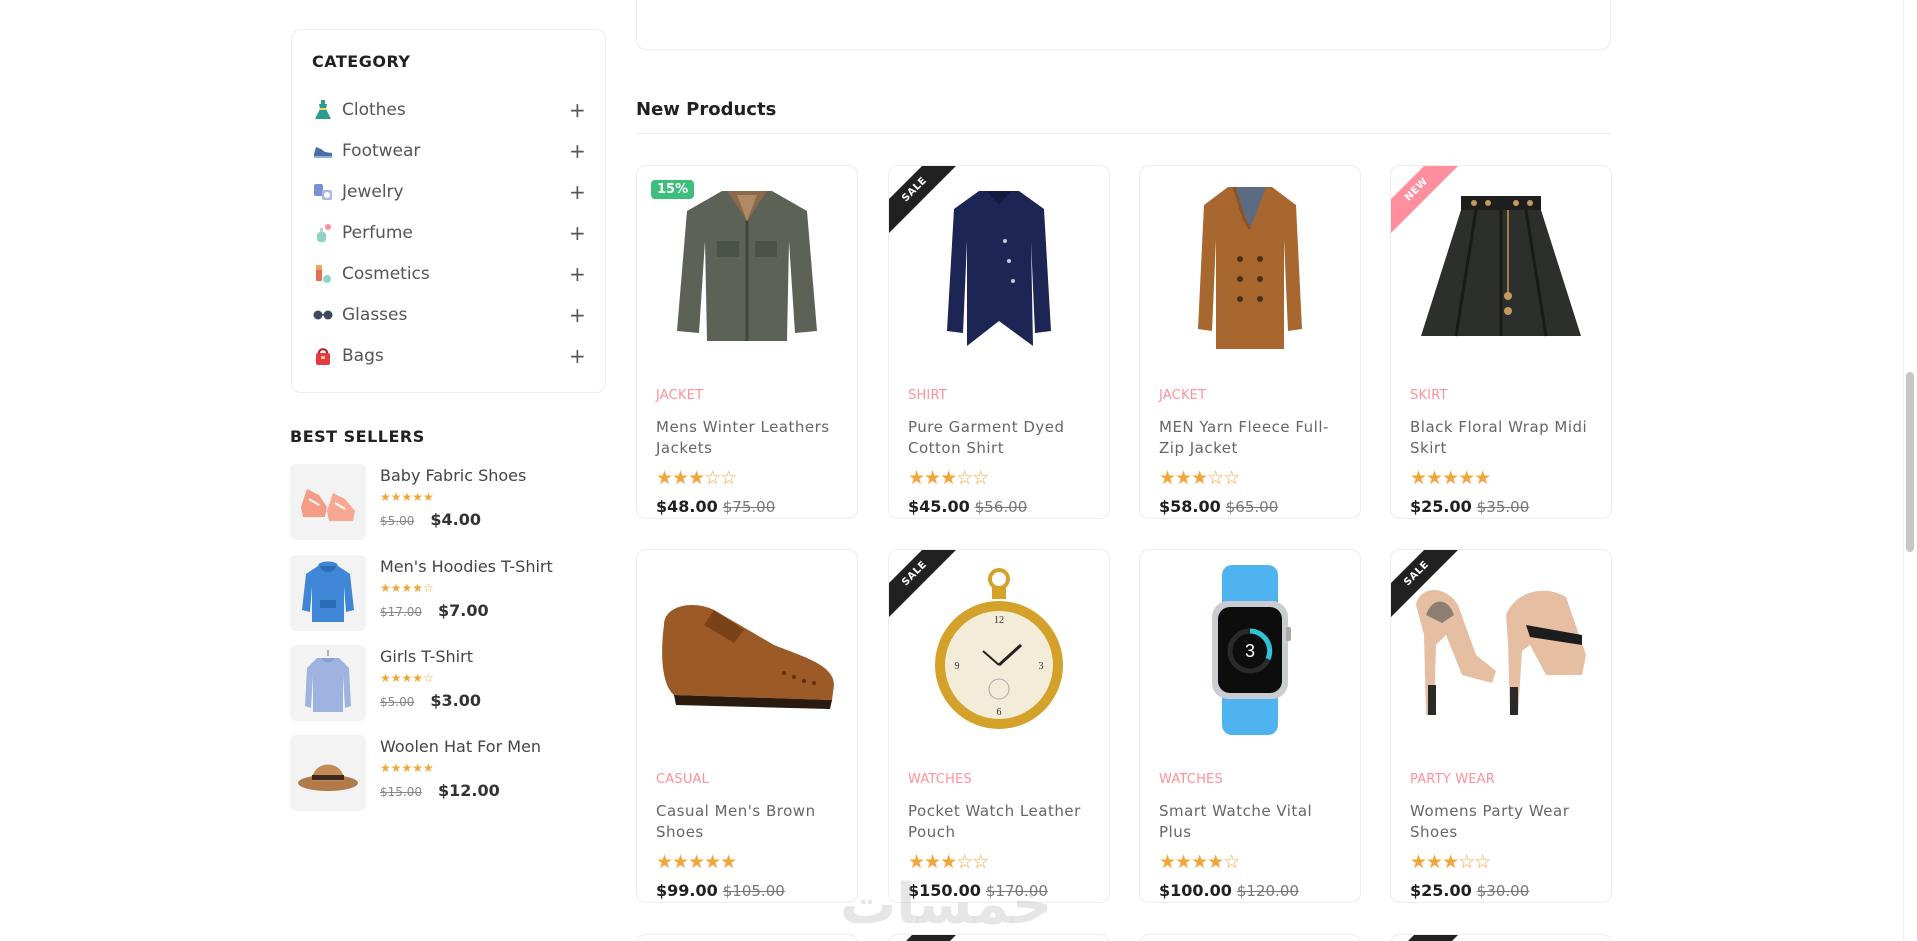 The image size is (1917, 941). Describe the element at coordinates (1503, 395) in the screenshot. I see `product-category: skirt` at that location.